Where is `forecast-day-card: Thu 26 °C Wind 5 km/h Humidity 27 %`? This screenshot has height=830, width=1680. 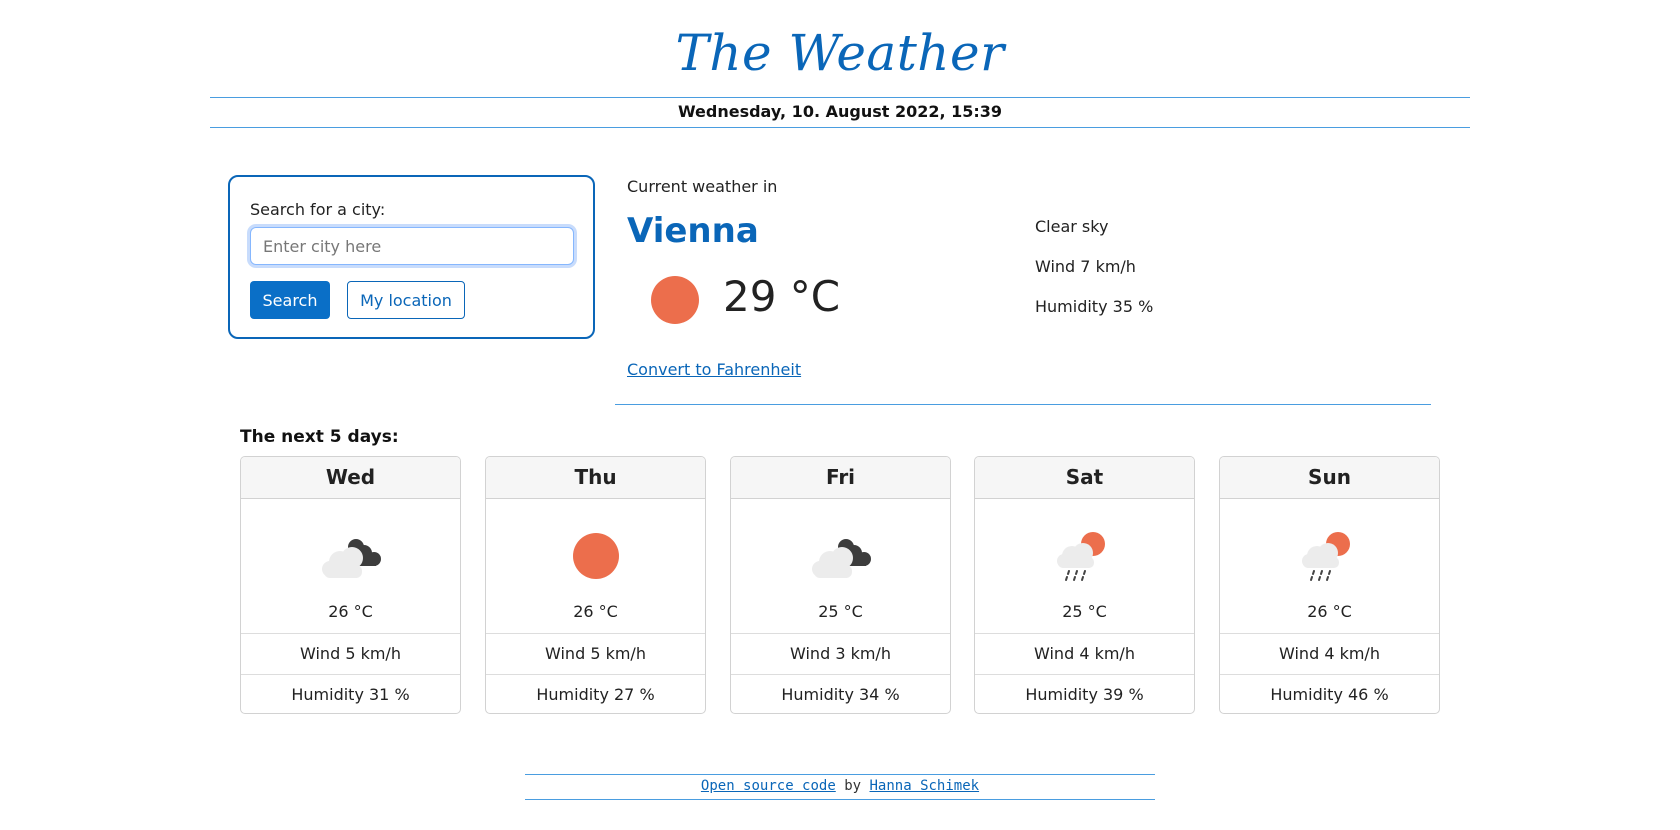 forecast-day-card: Thu 26 °C Wind 5 km/h Humidity 27 % is located at coordinates (595, 585).